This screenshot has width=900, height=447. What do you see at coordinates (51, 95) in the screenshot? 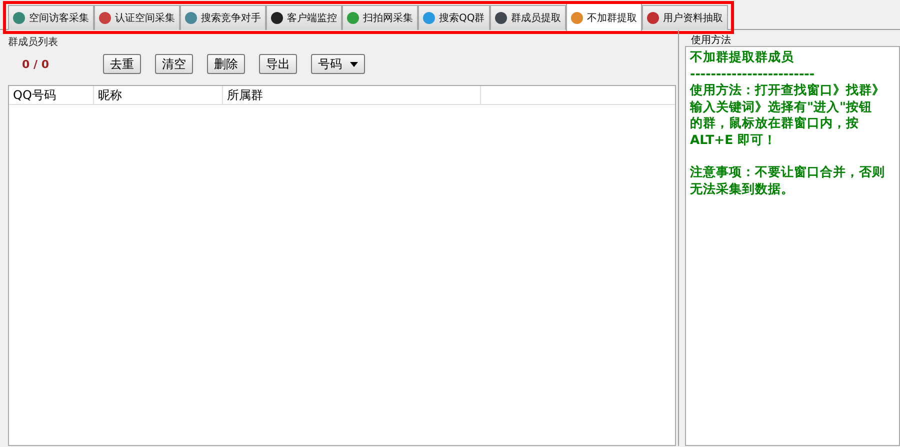
I see `column-header: QQ号码` at bounding box center [51, 95].